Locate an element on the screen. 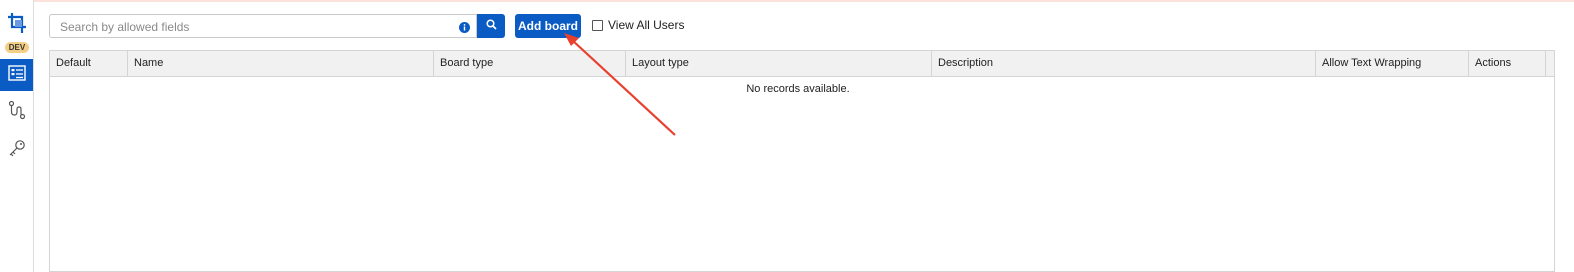 The image size is (1574, 272). workflow-icon is located at coordinates (17, 112).